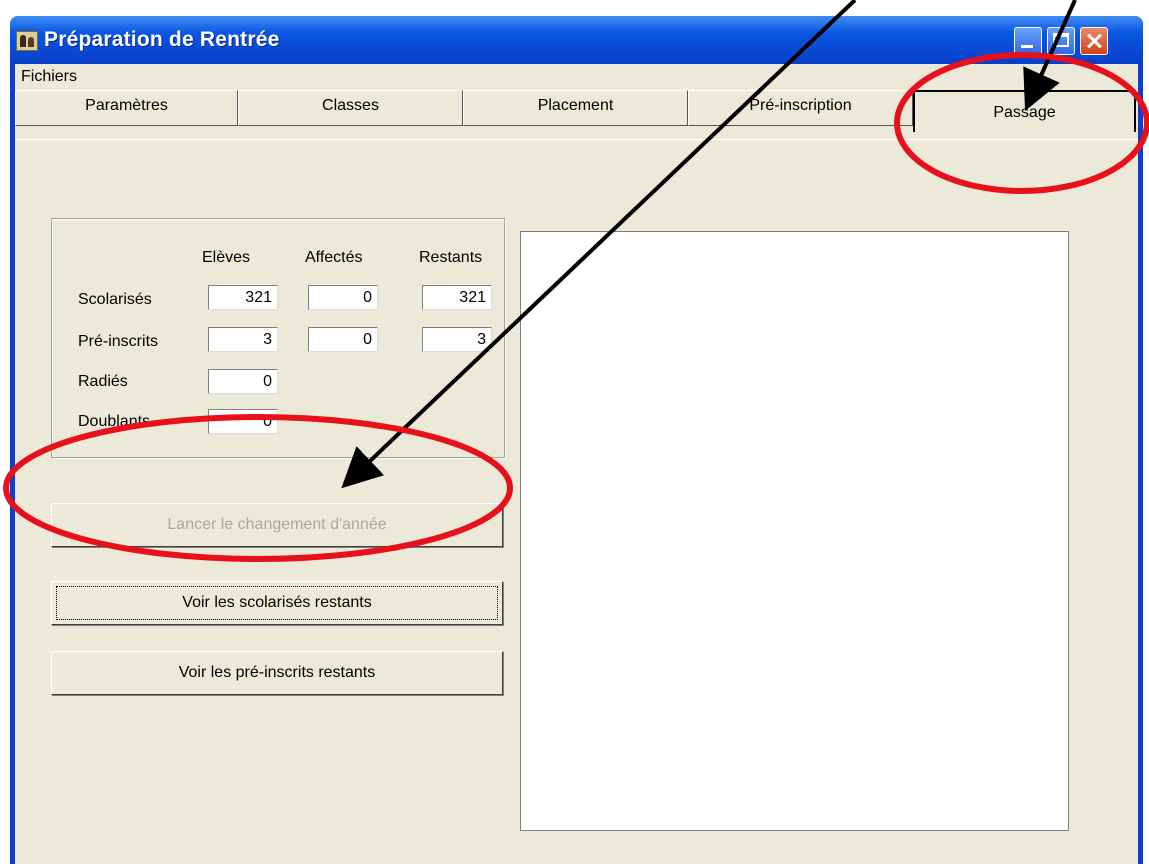  What do you see at coordinates (162, 39) in the screenshot?
I see `window-title: Préparation de Rentrée` at bounding box center [162, 39].